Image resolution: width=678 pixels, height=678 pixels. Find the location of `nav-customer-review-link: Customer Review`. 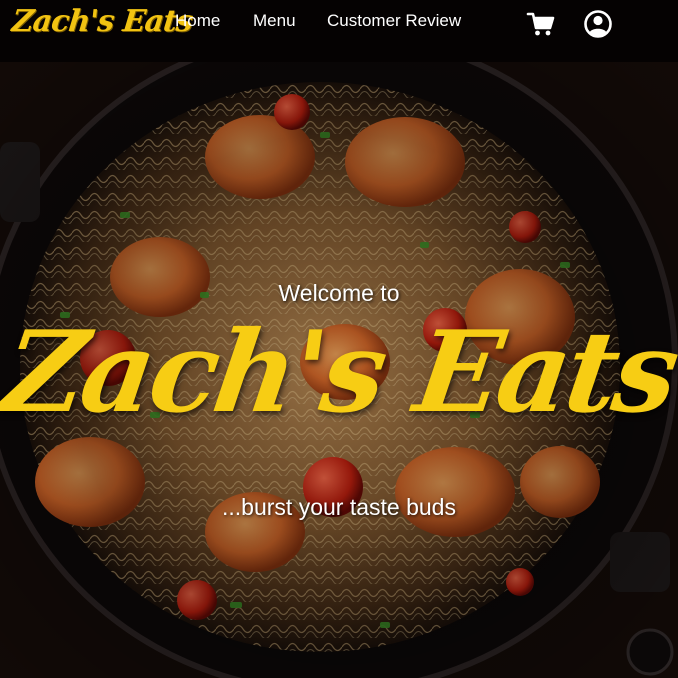

nav-customer-review-link: Customer Review is located at coordinates (394, 21).